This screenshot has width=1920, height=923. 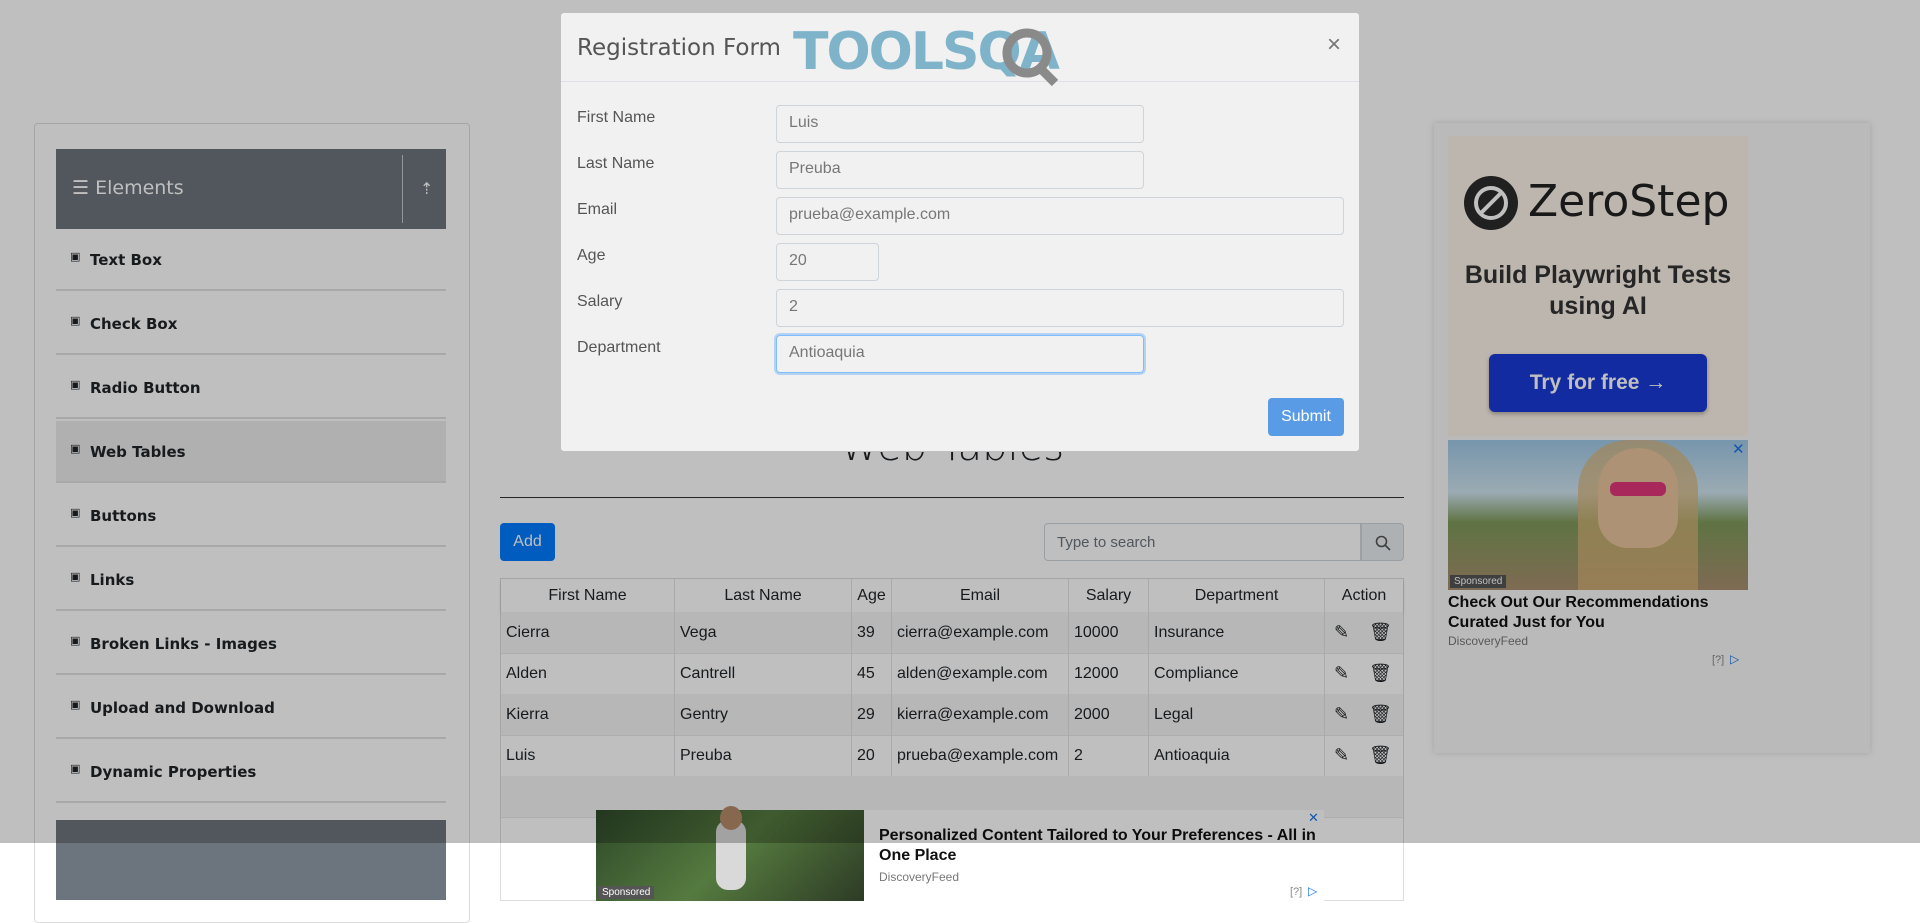 What do you see at coordinates (960, 170) in the screenshot?
I see `last-name-input: Preuba` at bounding box center [960, 170].